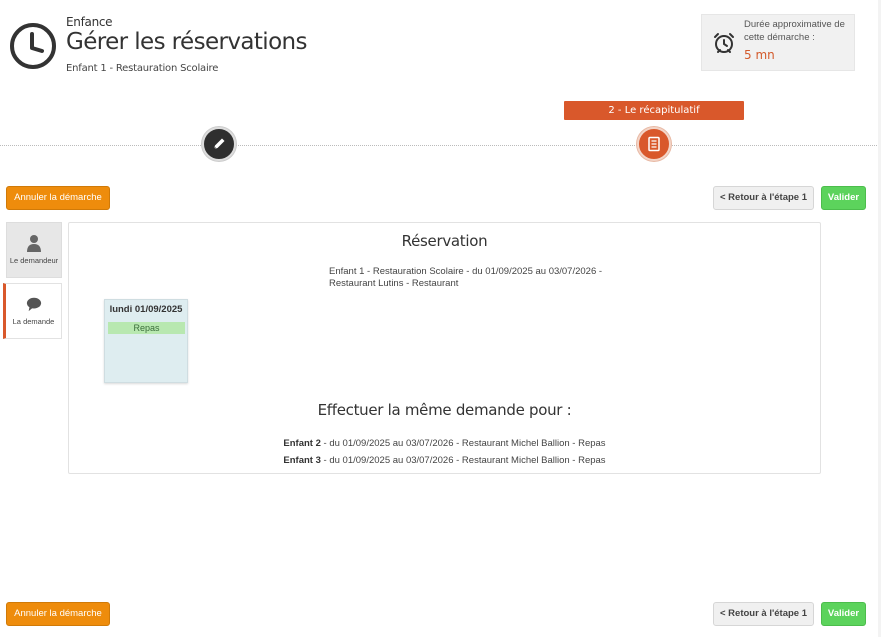 The image size is (881, 637). I want to click on sidebar-item-label: La demande, so click(33, 321).